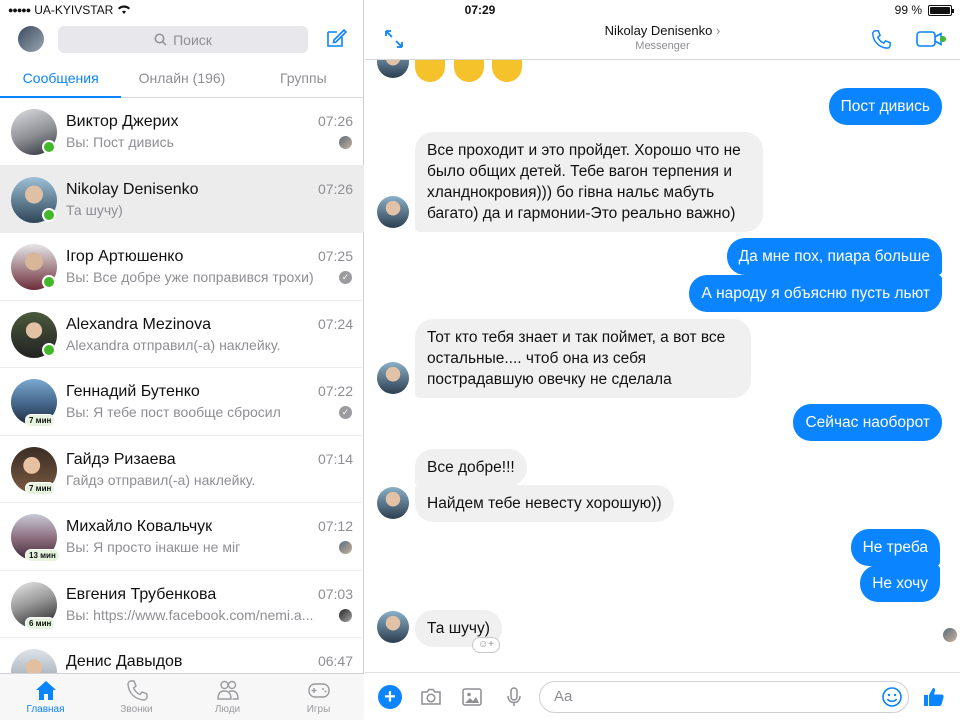 The image size is (960, 720). Describe the element at coordinates (724, 697) in the screenshot. I see `message-input: Aa` at that location.